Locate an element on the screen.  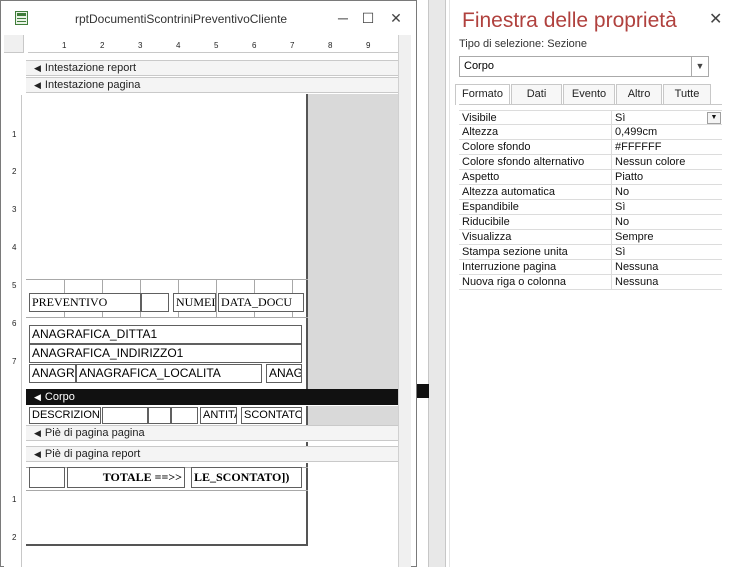
anagr-field: ANAGR is located at coordinates (52, 373).